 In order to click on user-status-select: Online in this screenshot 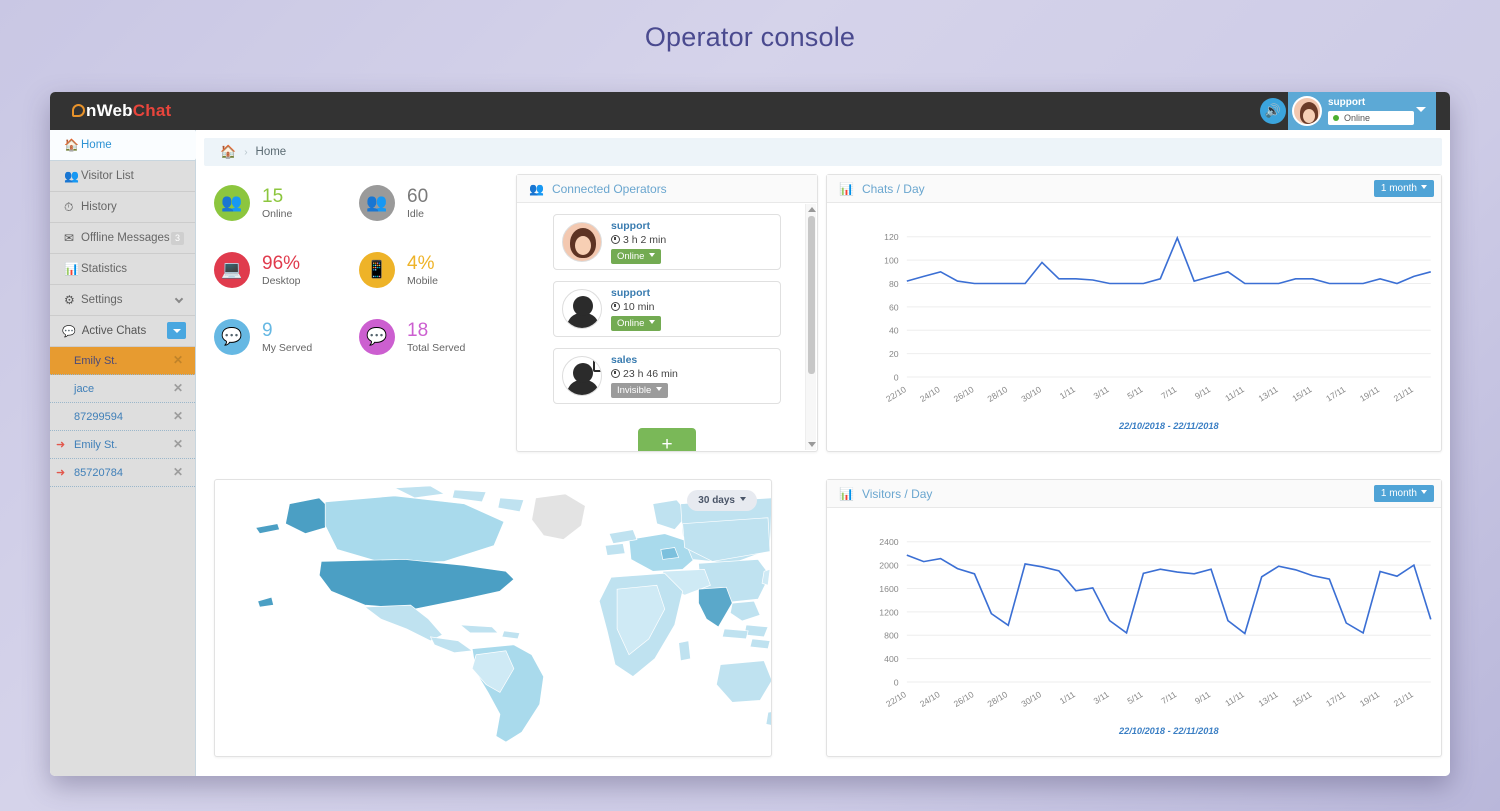, I will do `click(1371, 118)`.